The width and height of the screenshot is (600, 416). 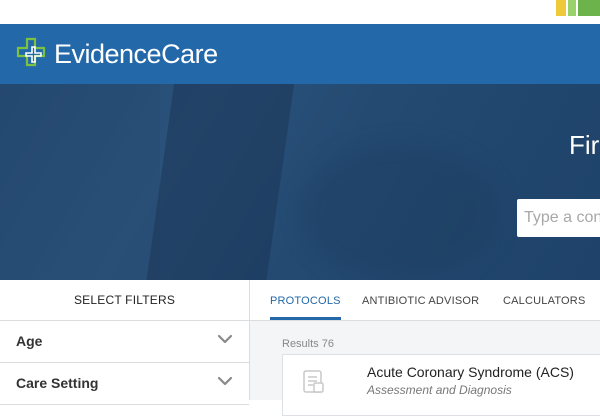 I want to click on tab-bar: PROTOCOLS ANTIBIOTIC ADVISOR CALCULATORS, so click(x=425, y=300).